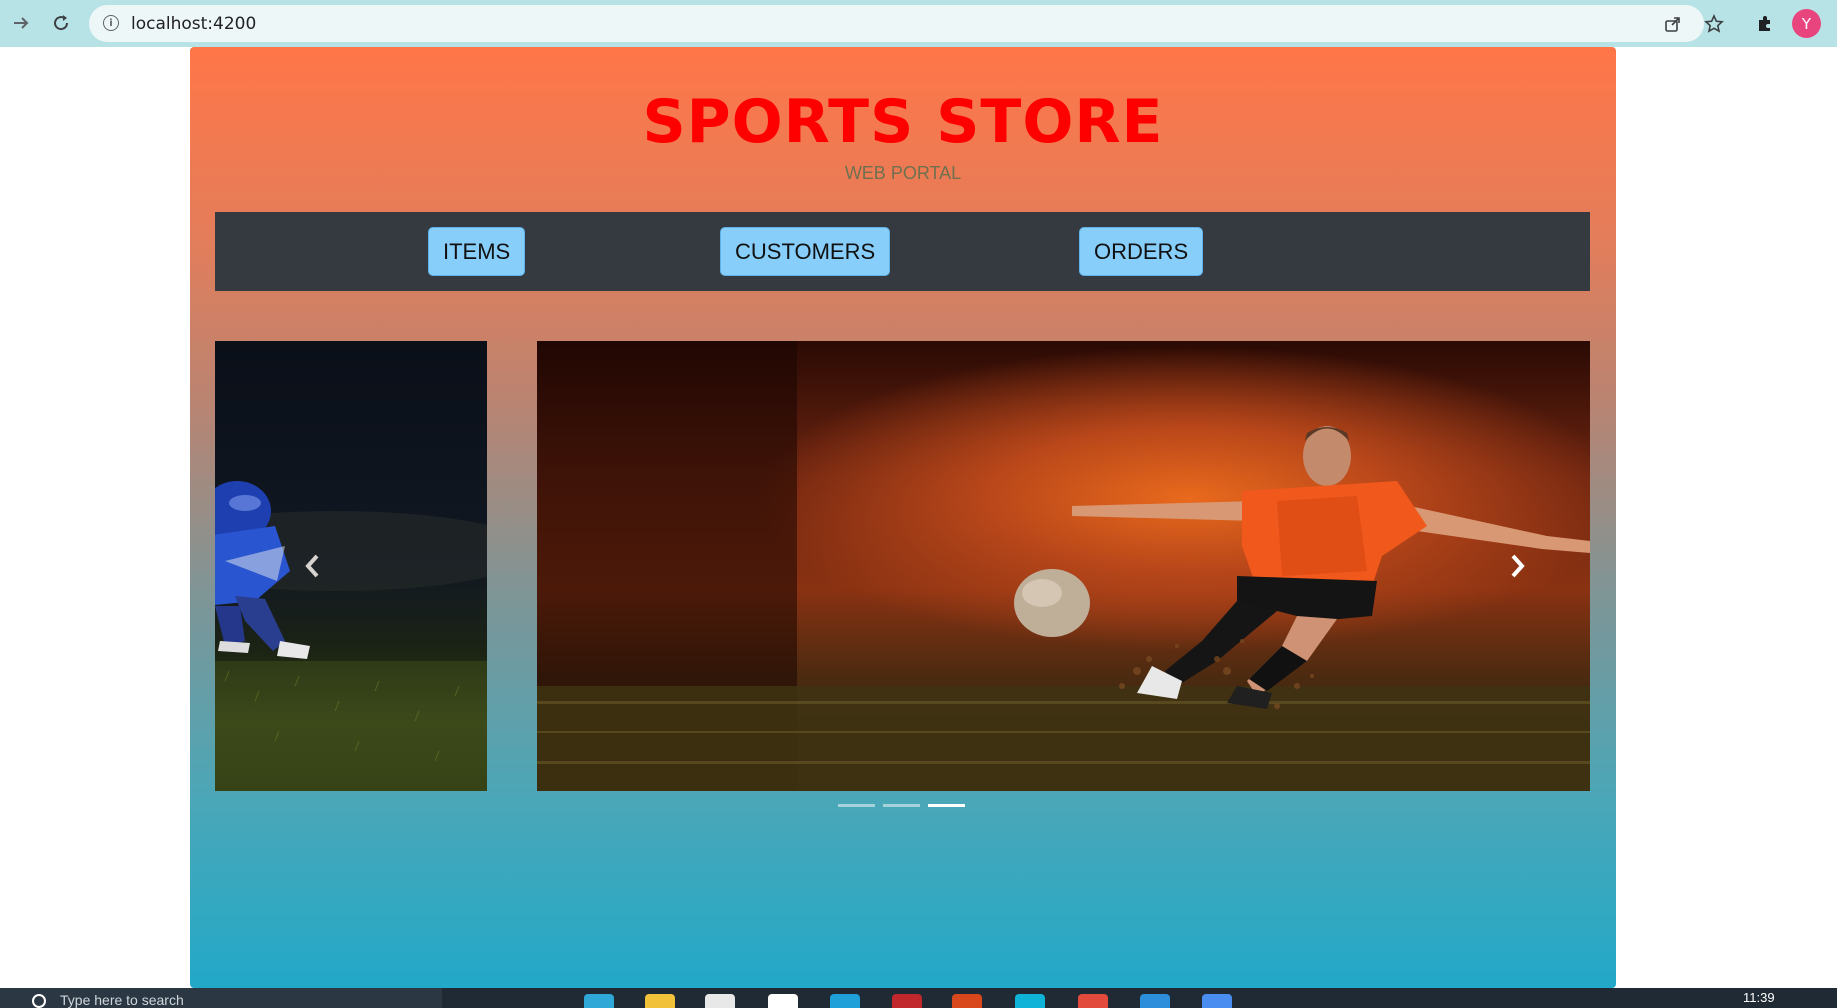  Describe the element at coordinates (477, 251) in the screenshot. I see `nav-items-button: ITEMS` at that location.